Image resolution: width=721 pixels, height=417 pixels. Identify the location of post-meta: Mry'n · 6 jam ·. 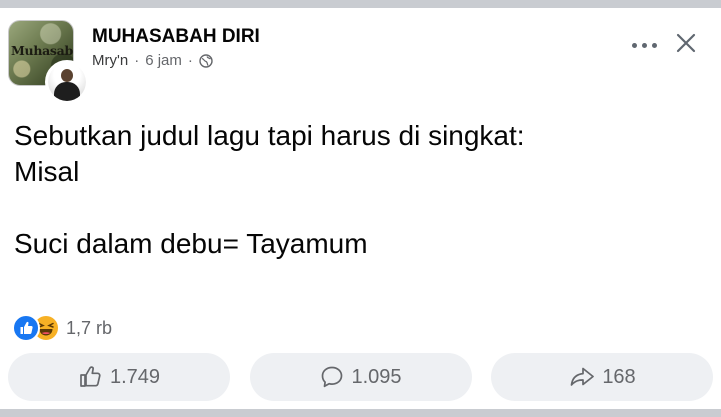
(152, 60).